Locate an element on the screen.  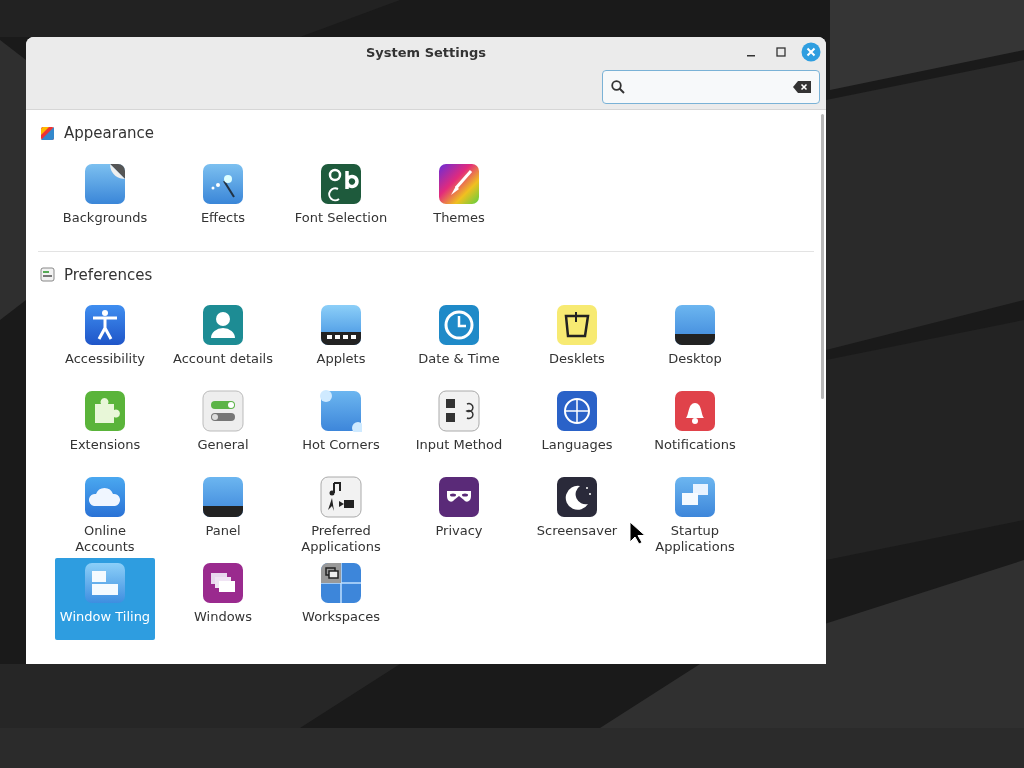
cloud-icon is located at coordinates (105, 497).